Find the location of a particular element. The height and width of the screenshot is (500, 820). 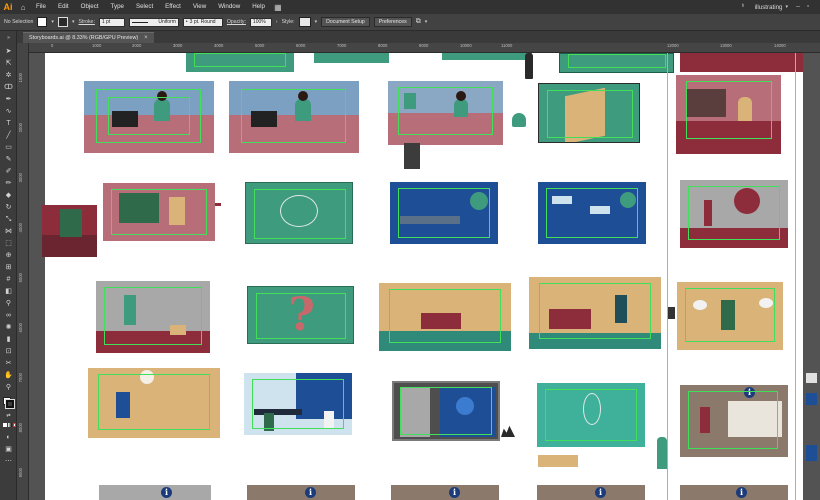

artboard-tool-icon: ⊡ is located at coordinates (8, 352).